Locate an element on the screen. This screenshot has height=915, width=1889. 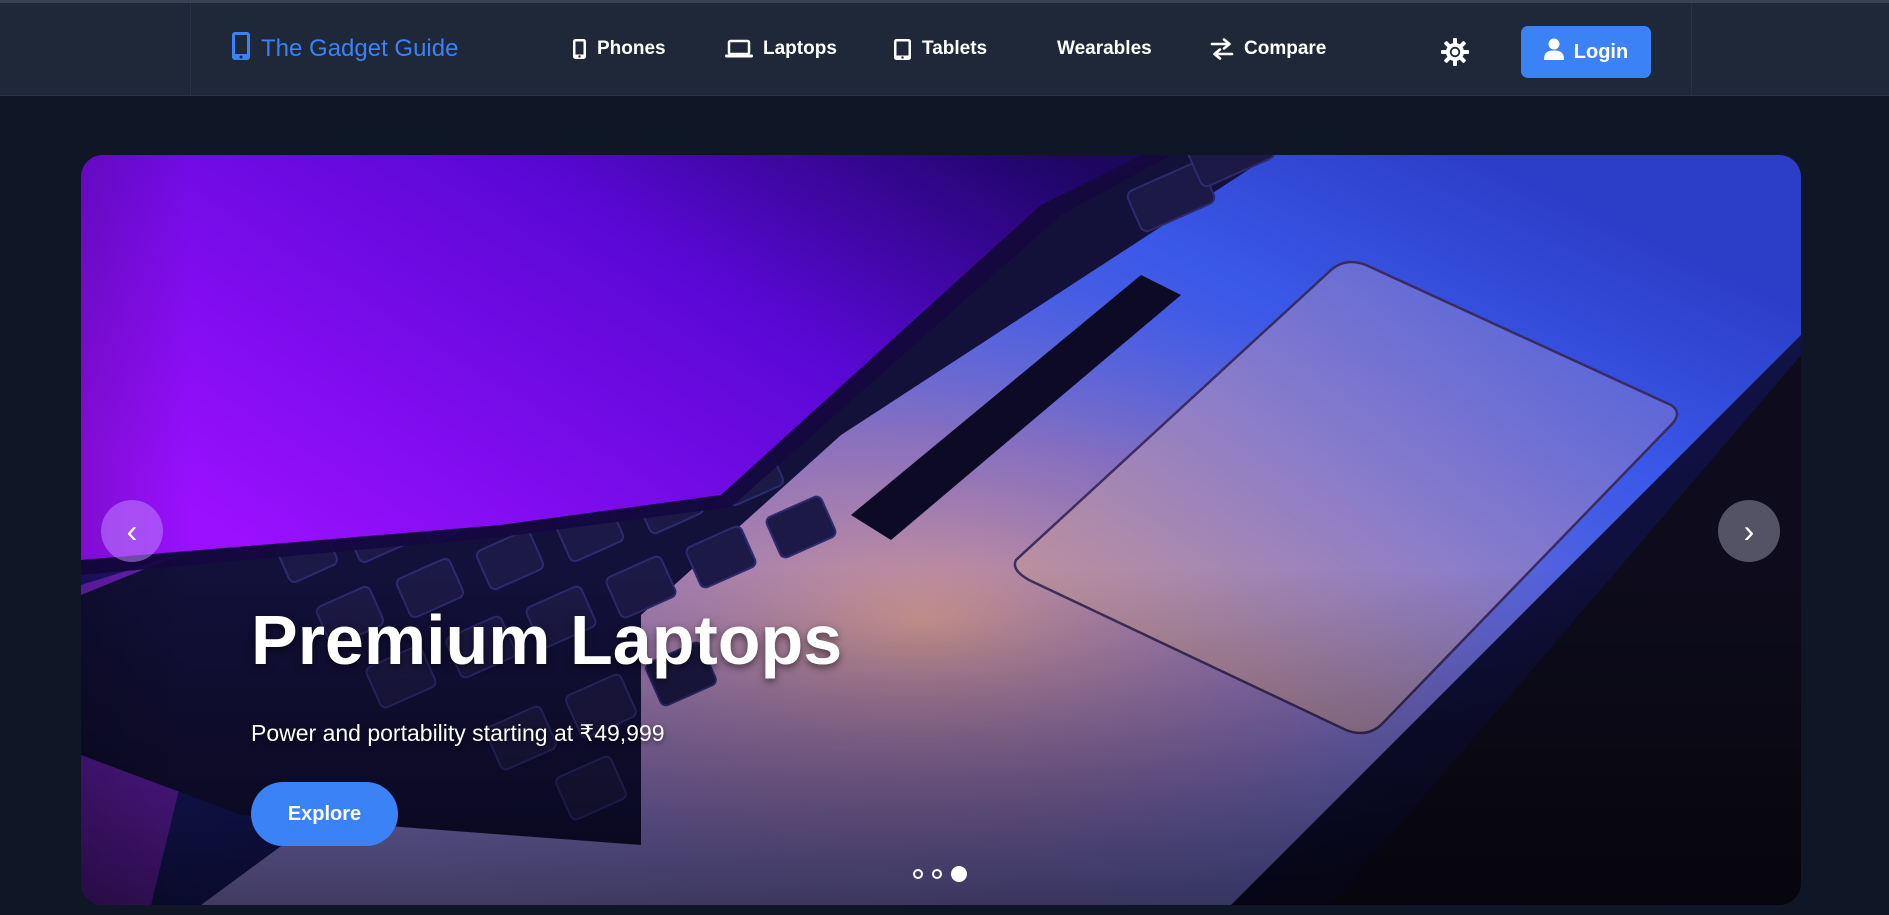
nav-link-wearables: Wearables is located at coordinates (1104, 49).